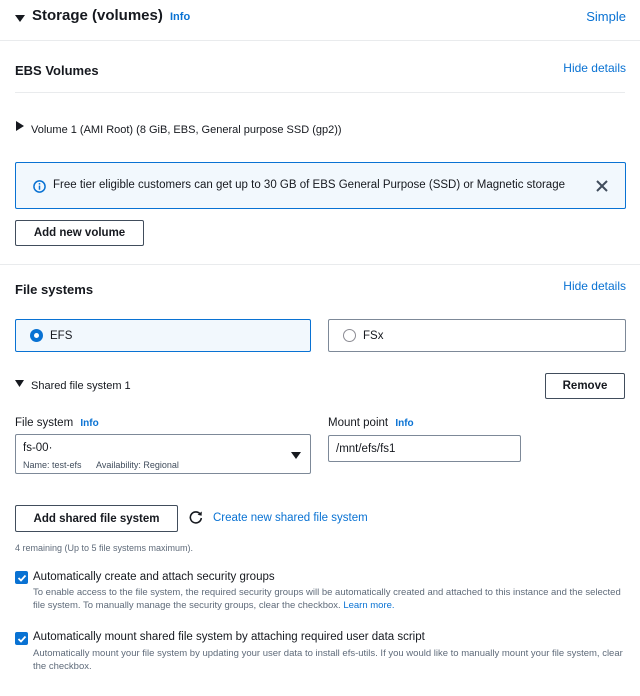 This screenshot has height=696, width=640. Describe the element at coordinates (594, 286) in the screenshot. I see `fs-hide-details-link: Hide details` at that location.